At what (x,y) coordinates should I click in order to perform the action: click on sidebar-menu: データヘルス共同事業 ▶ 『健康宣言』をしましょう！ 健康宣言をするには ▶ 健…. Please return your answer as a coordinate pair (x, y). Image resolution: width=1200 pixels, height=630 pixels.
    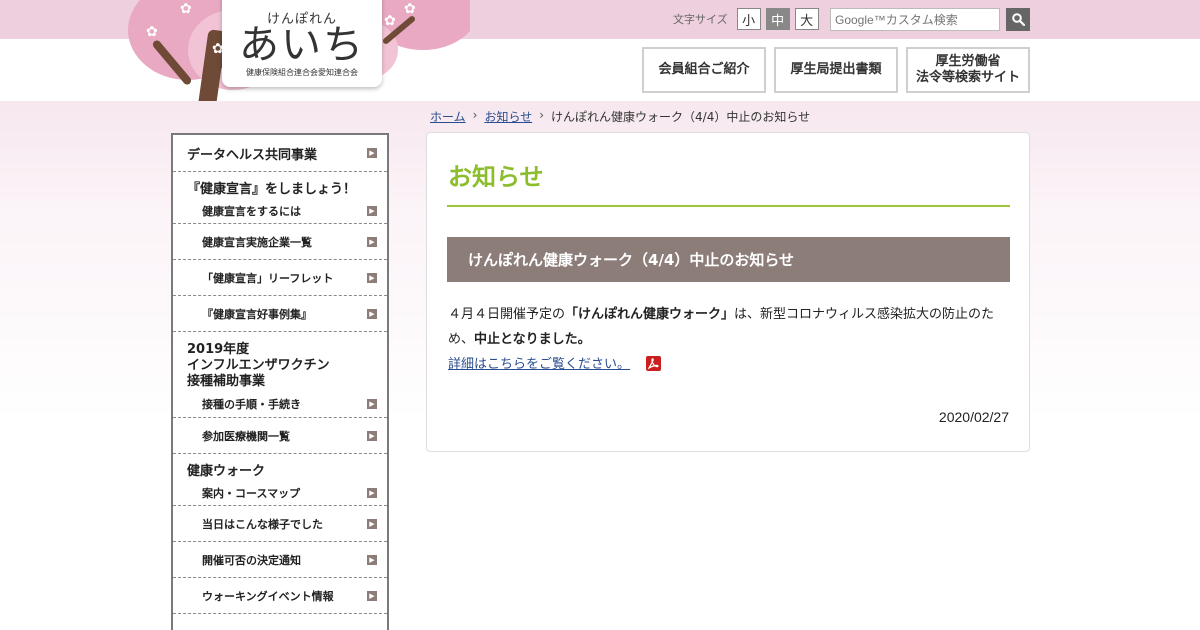
    Looking at the image, I should click on (280, 381).